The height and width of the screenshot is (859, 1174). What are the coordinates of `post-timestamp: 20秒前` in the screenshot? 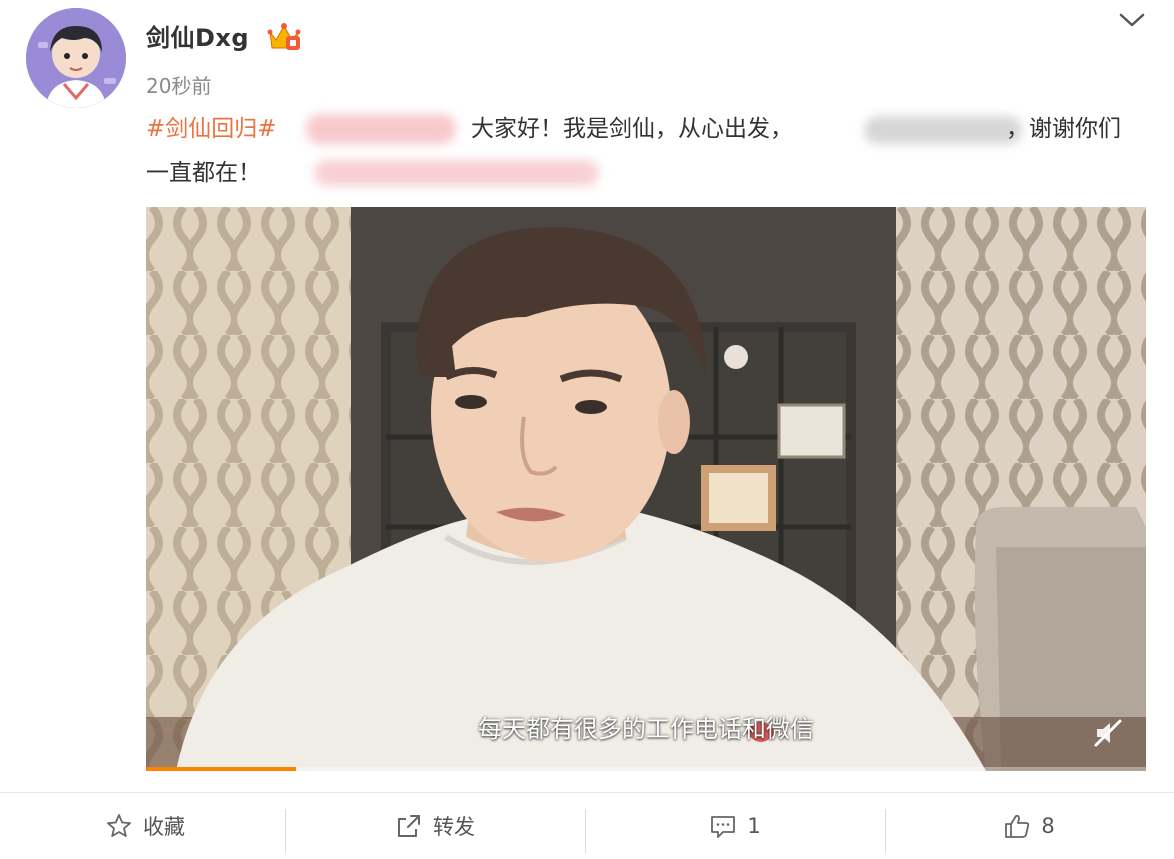 It's located at (178, 84).